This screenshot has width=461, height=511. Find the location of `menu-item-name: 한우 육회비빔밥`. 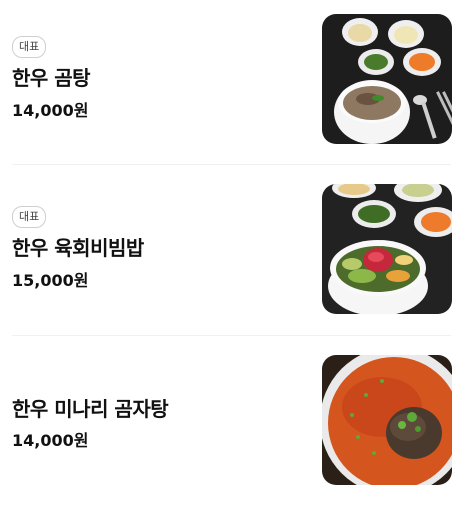

menu-item-name: 한우 육회비빔밥 is located at coordinates (78, 248).